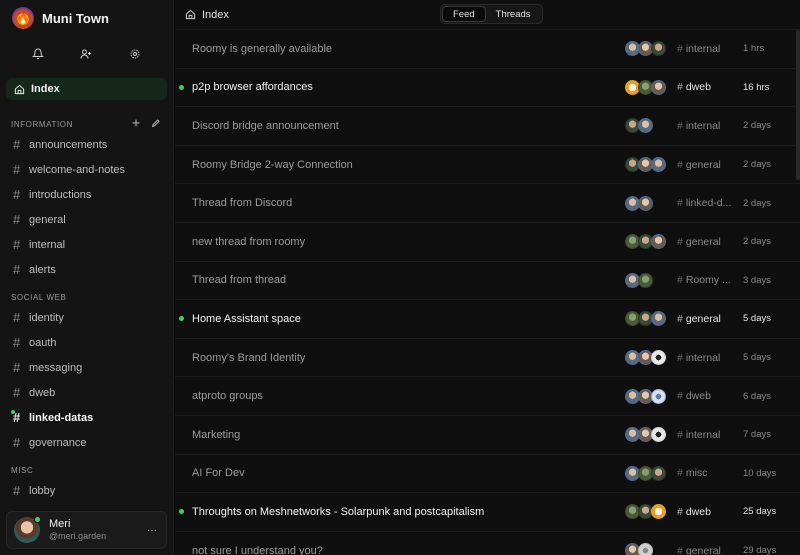 The height and width of the screenshot is (555, 800). I want to click on tab-feed: Feed, so click(464, 14).